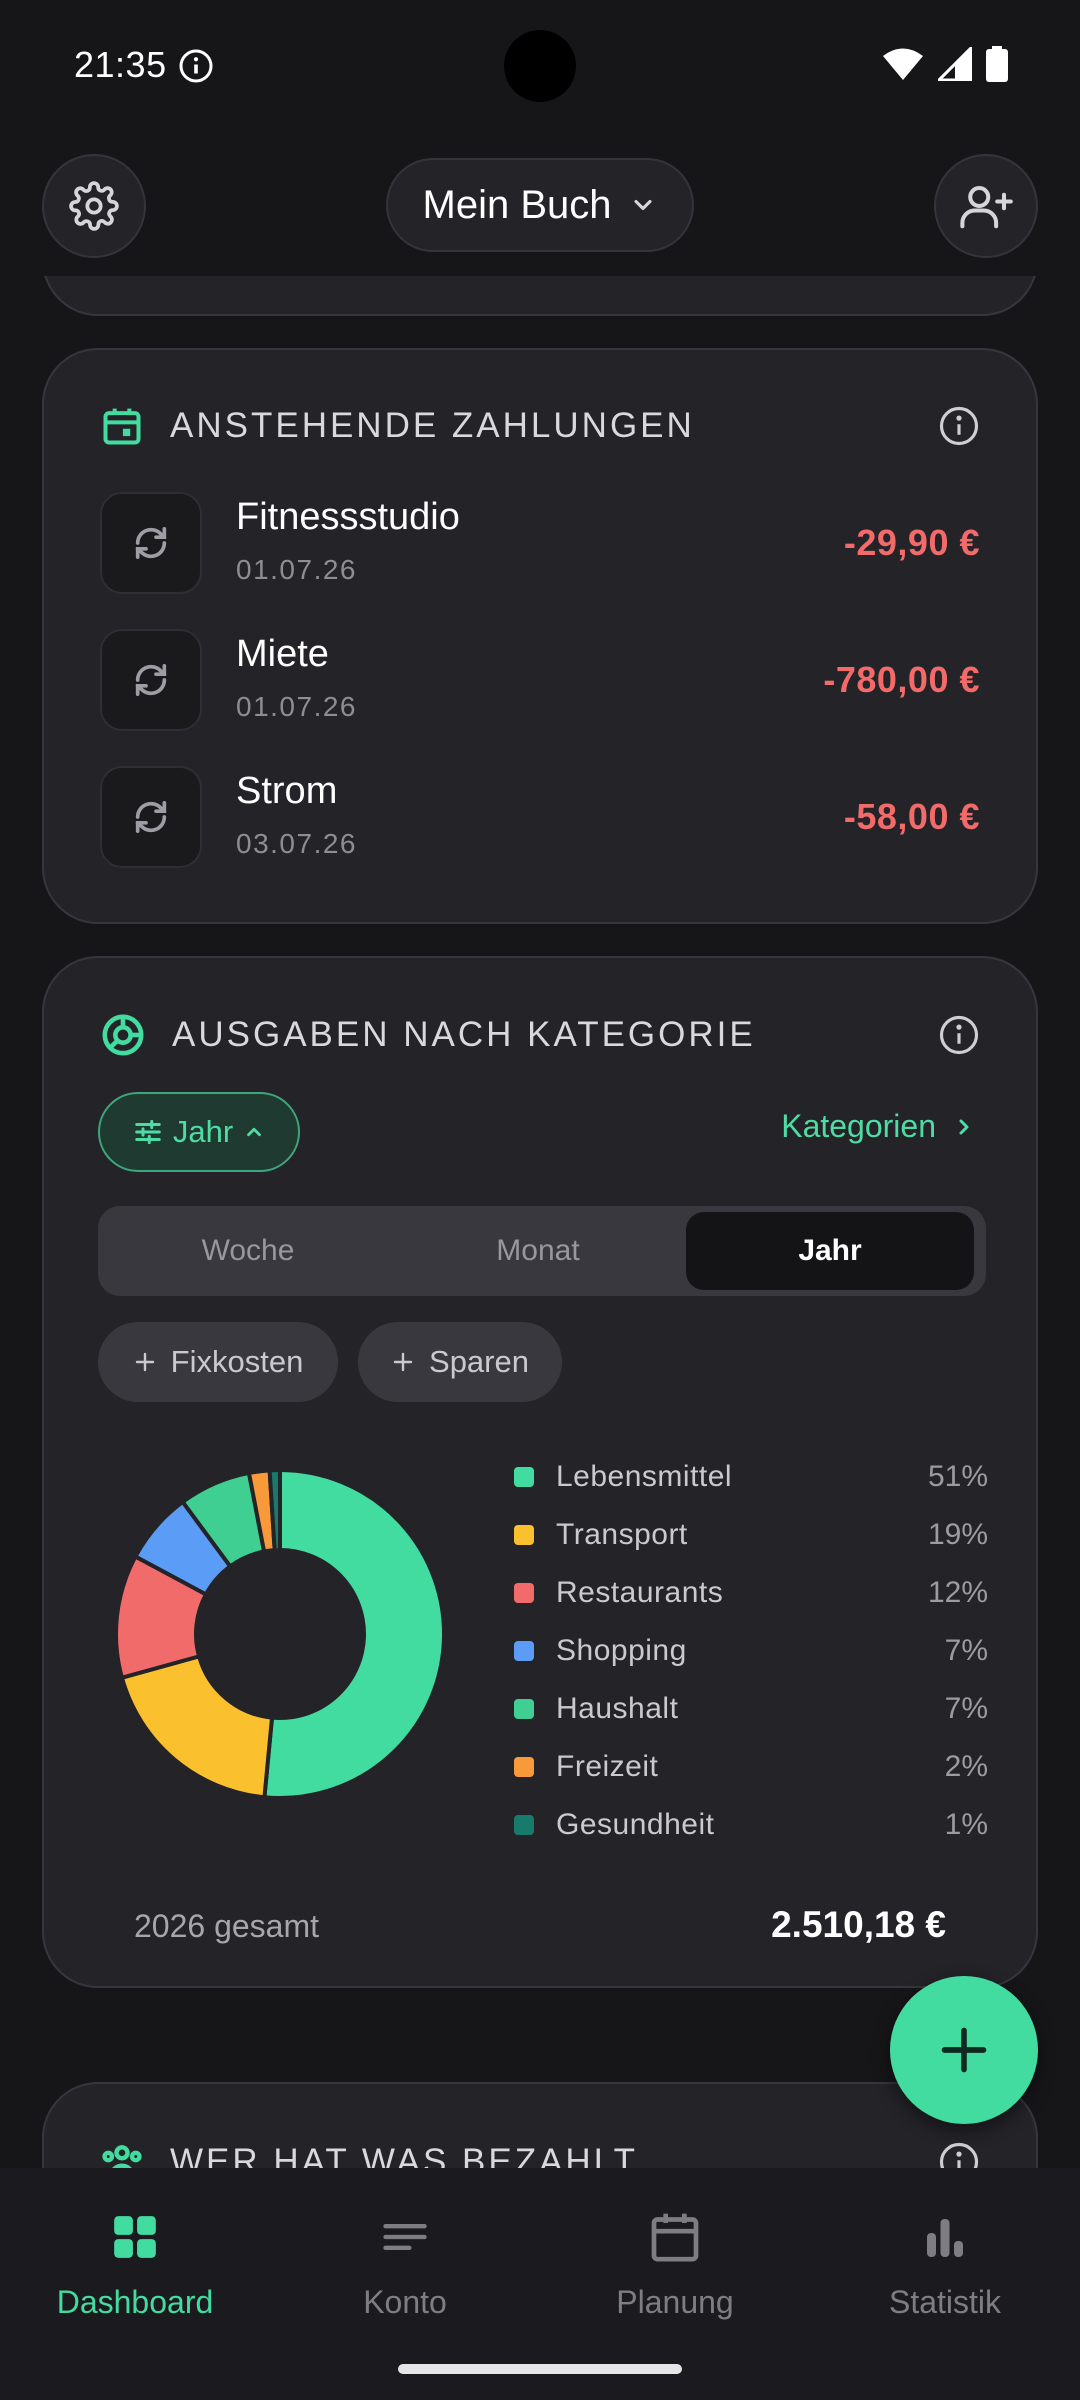  What do you see at coordinates (197, 1726) in the screenshot?
I see `donut-slice-transport` at bounding box center [197, 1726].